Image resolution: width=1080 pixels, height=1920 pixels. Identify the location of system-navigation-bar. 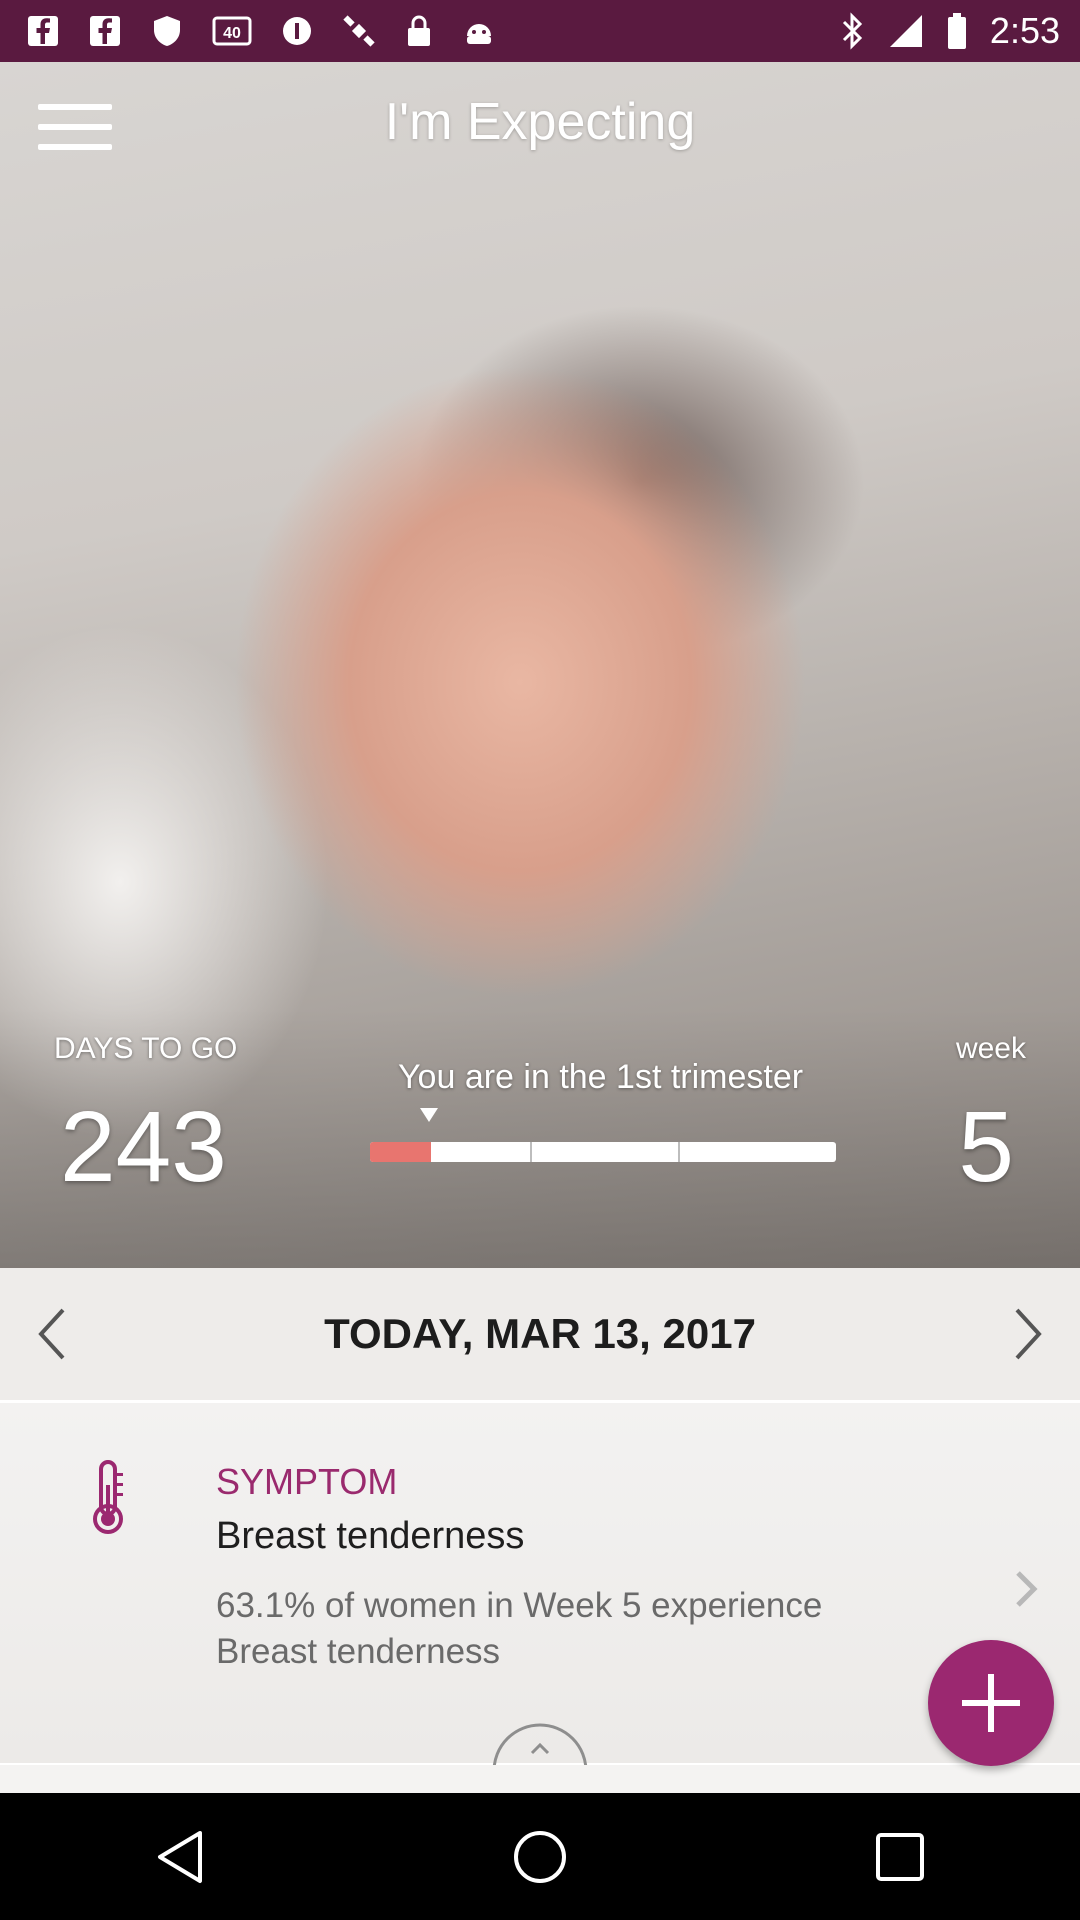
(540, 1856).